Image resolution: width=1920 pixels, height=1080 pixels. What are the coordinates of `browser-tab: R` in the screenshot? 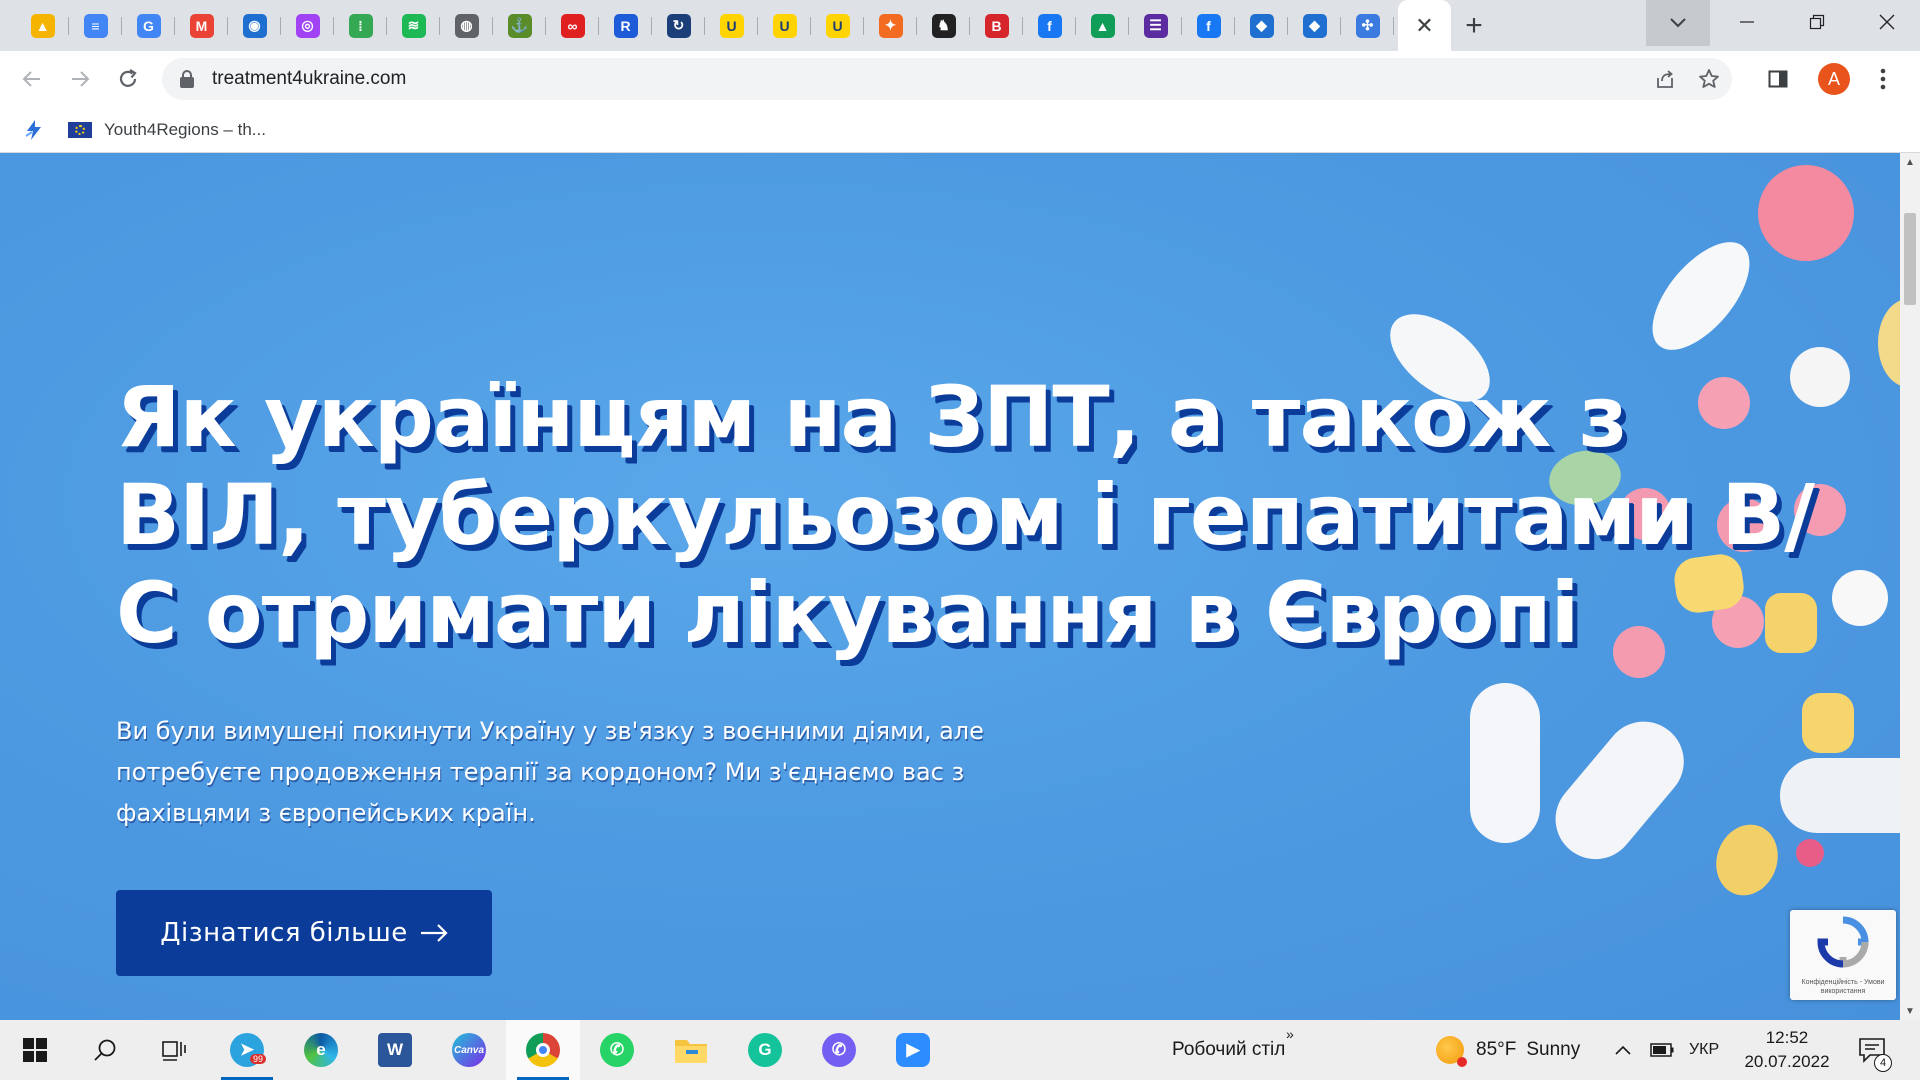 It's located at (625, 25).